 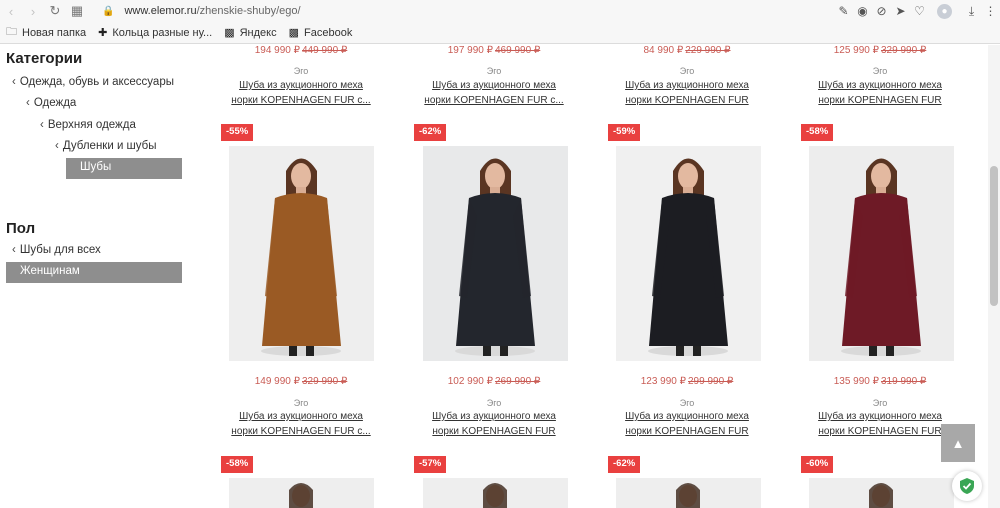 What do you see at coordinates (301, 50) in the screenshot?
I see `price: 194 990 ₽449 990 ₽` at bounding box center [301, 50].